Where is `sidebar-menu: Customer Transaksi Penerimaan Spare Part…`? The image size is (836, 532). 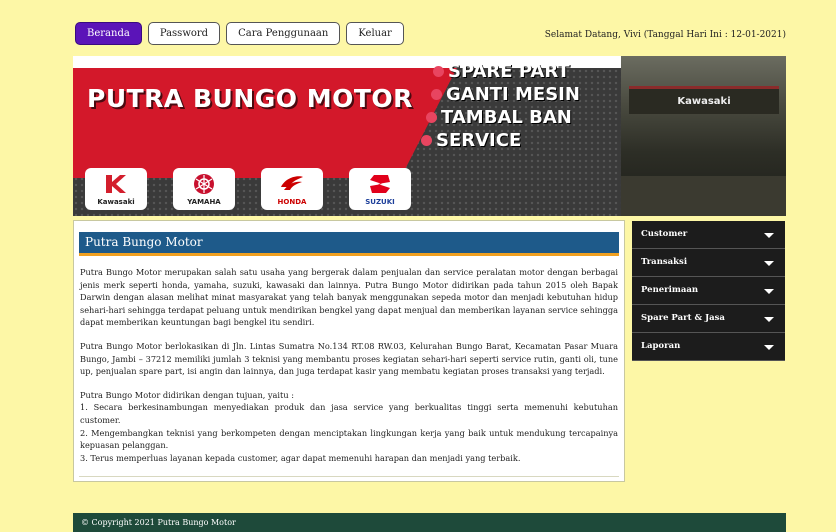 sidebar-menu: Customer Transaksi Penerimaan Spare Part… is located at coordinates (708, 291).